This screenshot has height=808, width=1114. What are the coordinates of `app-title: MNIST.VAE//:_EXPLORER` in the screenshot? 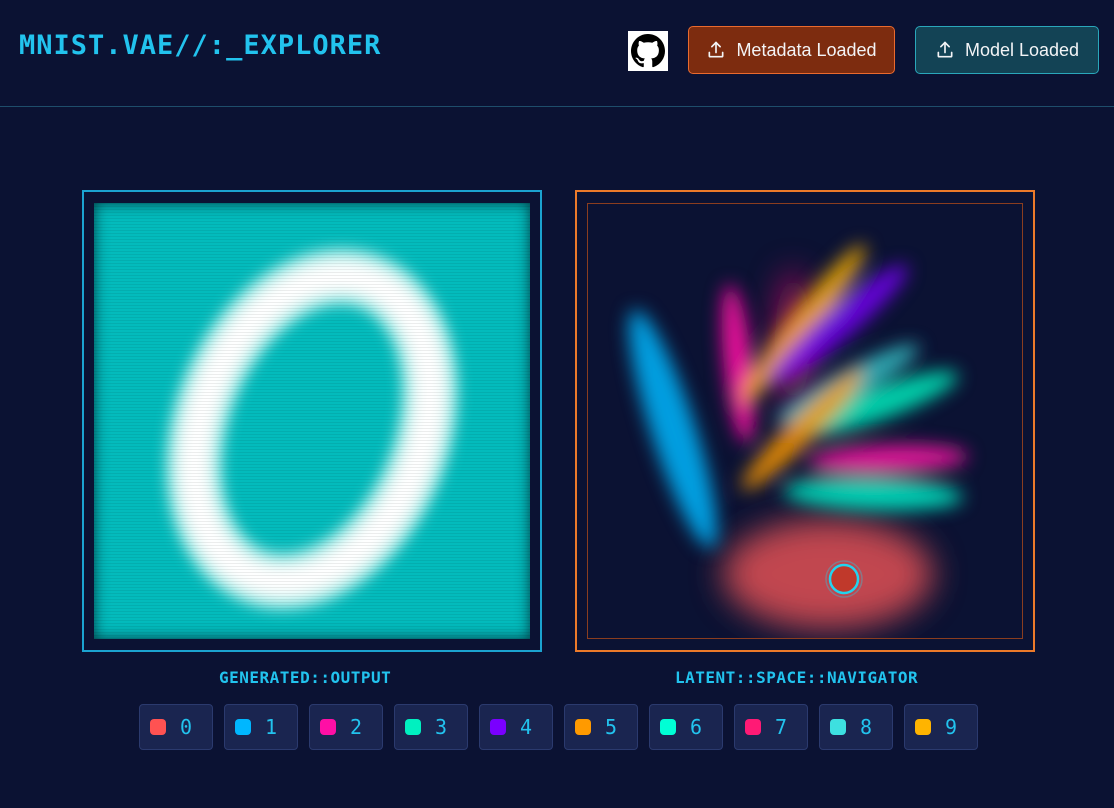 It's located at (200, 45).